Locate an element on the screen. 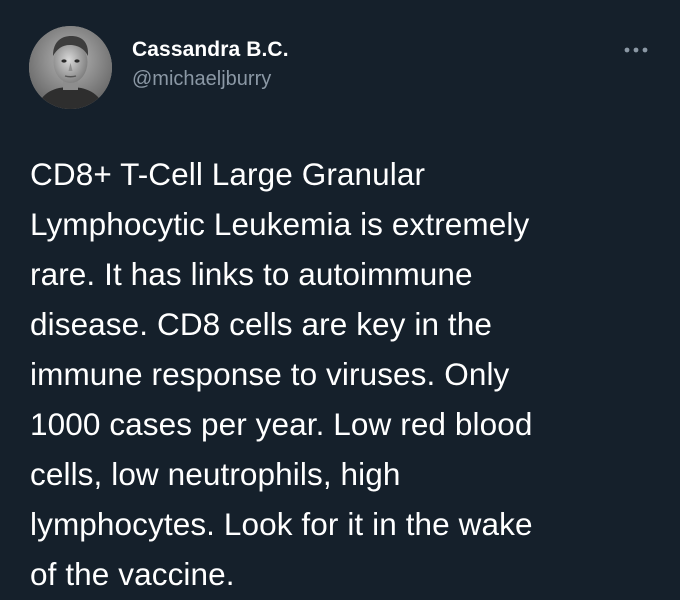 Image resolution: width=680 pixels, height=600 pixels. more-horizontal-icon is located at coordinates (636, 50).